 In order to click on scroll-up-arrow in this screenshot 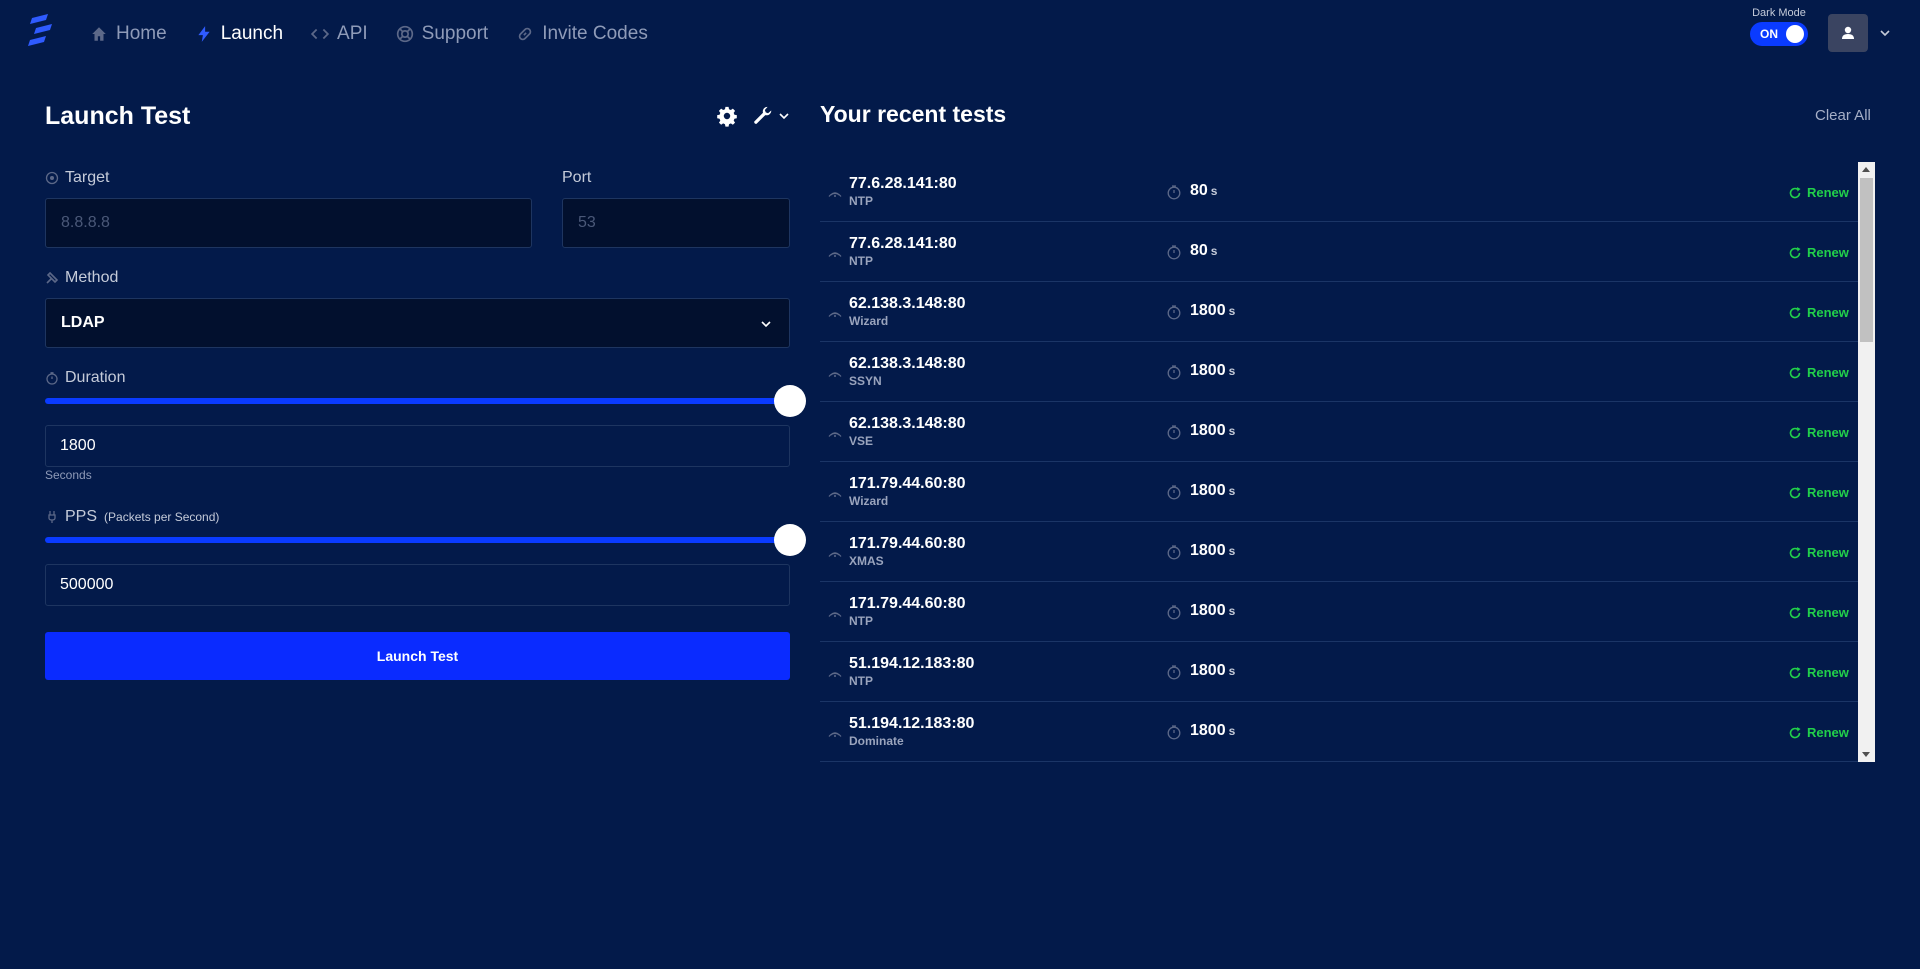, I will do `click(1866, 169)`.